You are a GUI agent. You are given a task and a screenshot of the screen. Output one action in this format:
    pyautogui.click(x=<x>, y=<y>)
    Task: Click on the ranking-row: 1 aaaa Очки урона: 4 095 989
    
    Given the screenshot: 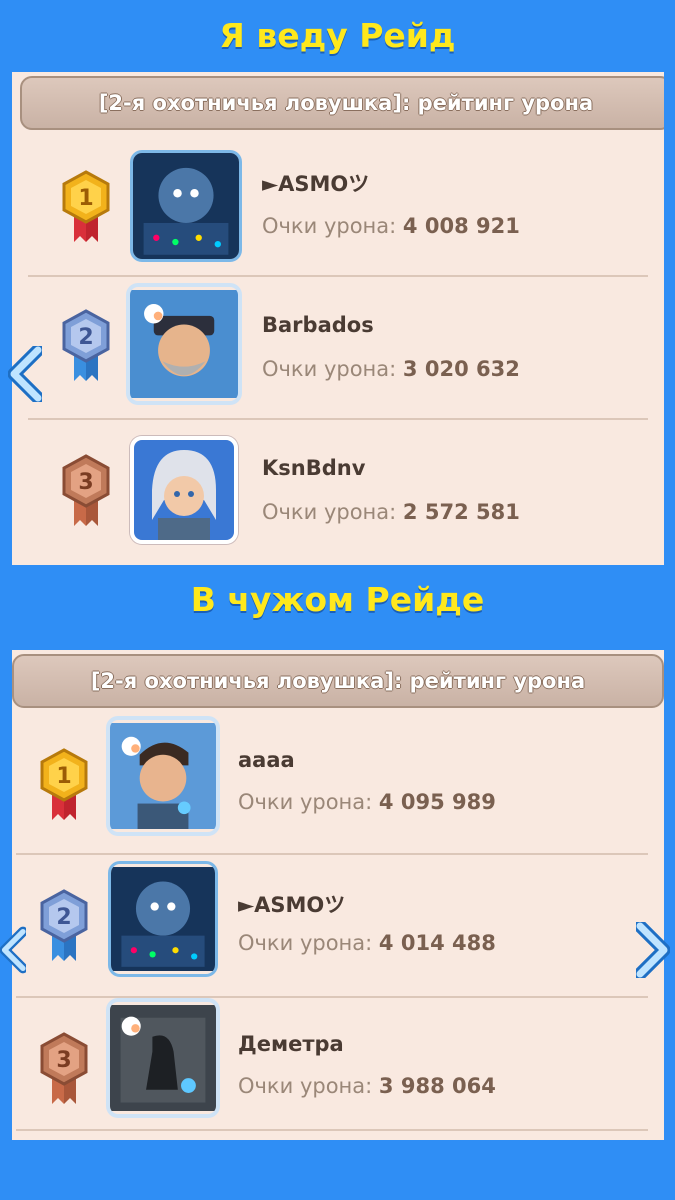 What is the action you would take?
    pyautogui.click(x=338, y=783)
    